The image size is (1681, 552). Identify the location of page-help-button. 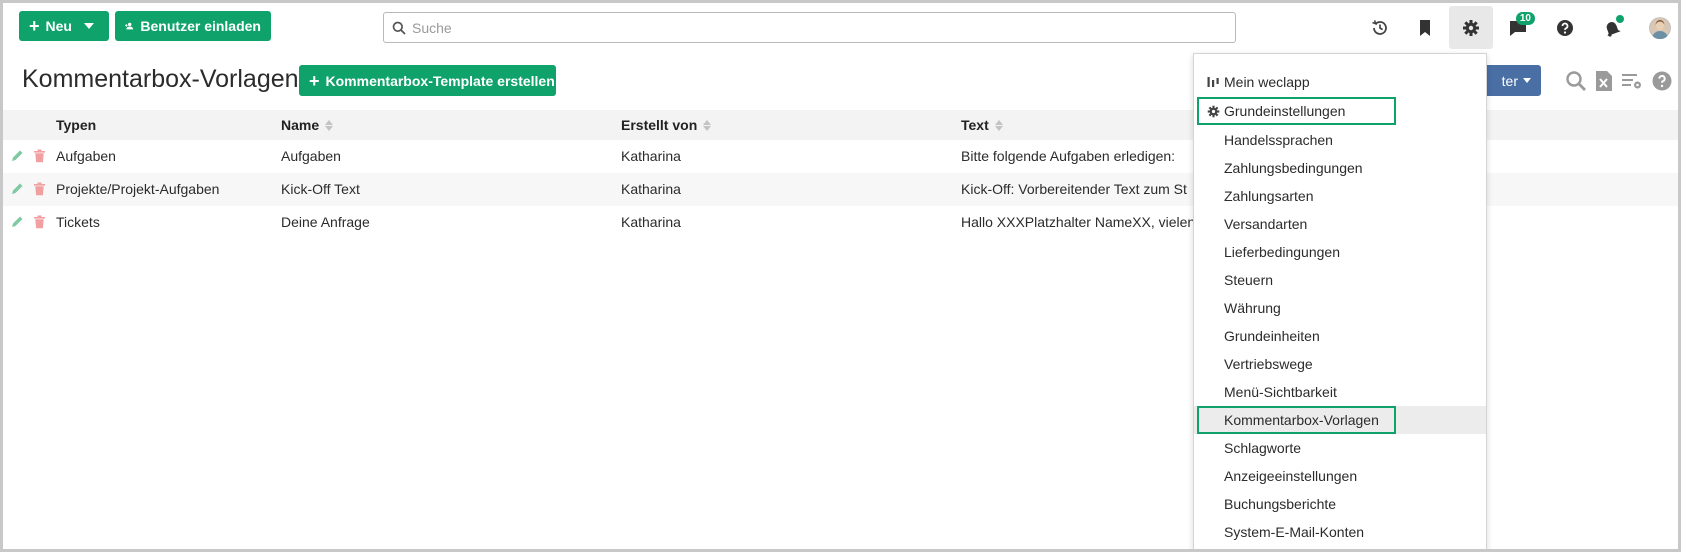
(1662, 81).